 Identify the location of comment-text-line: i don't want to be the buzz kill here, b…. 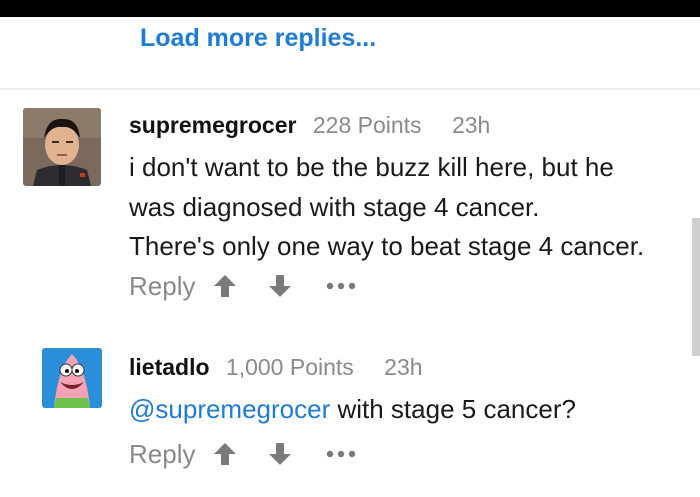
(371, 167).